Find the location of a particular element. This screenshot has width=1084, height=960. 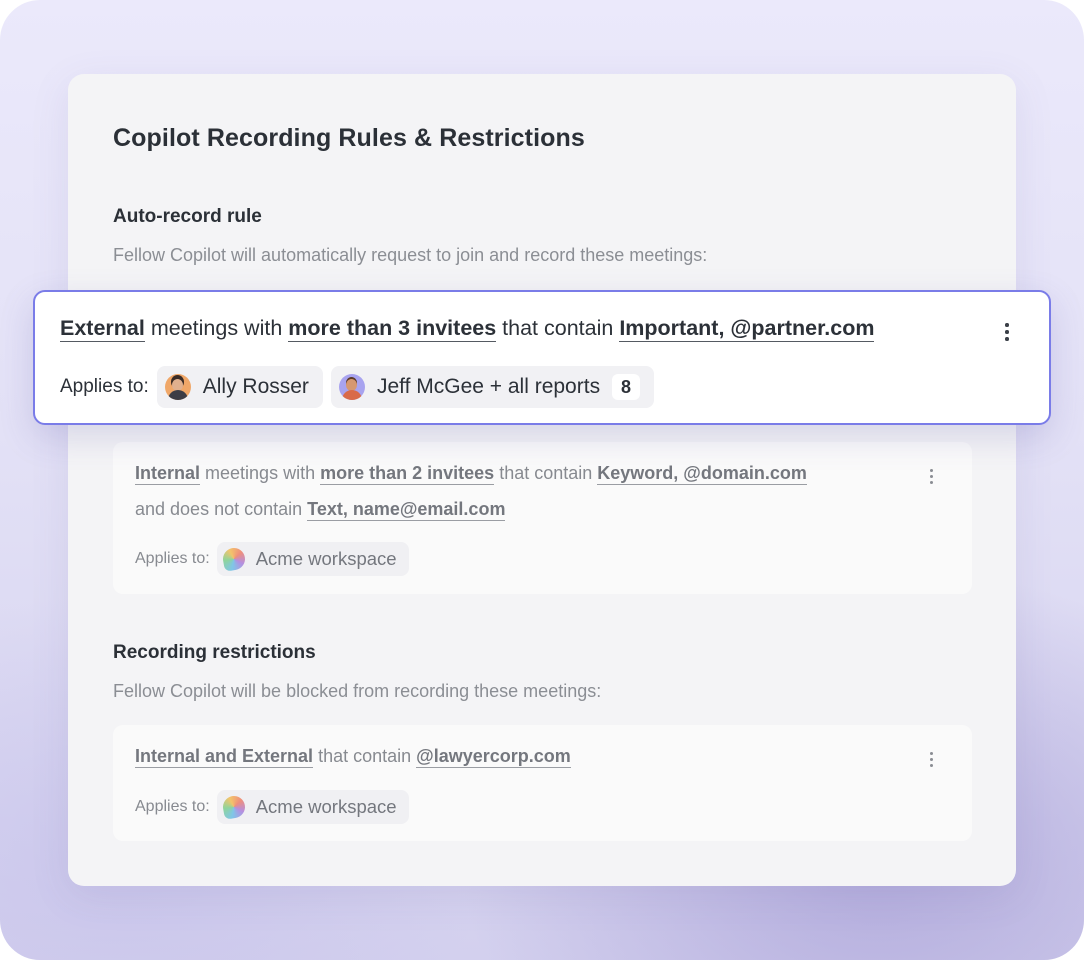

rule-keywords: Important, @partner.com is located at coordinates (747, 329).